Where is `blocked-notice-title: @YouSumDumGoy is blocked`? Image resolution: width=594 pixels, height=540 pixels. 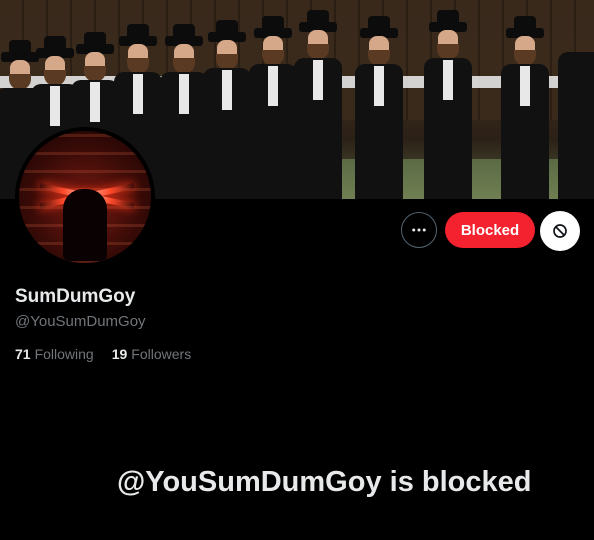
blocked-notice-title: @YouSumDumGoy is blocked is located at coordinates (324, 482).